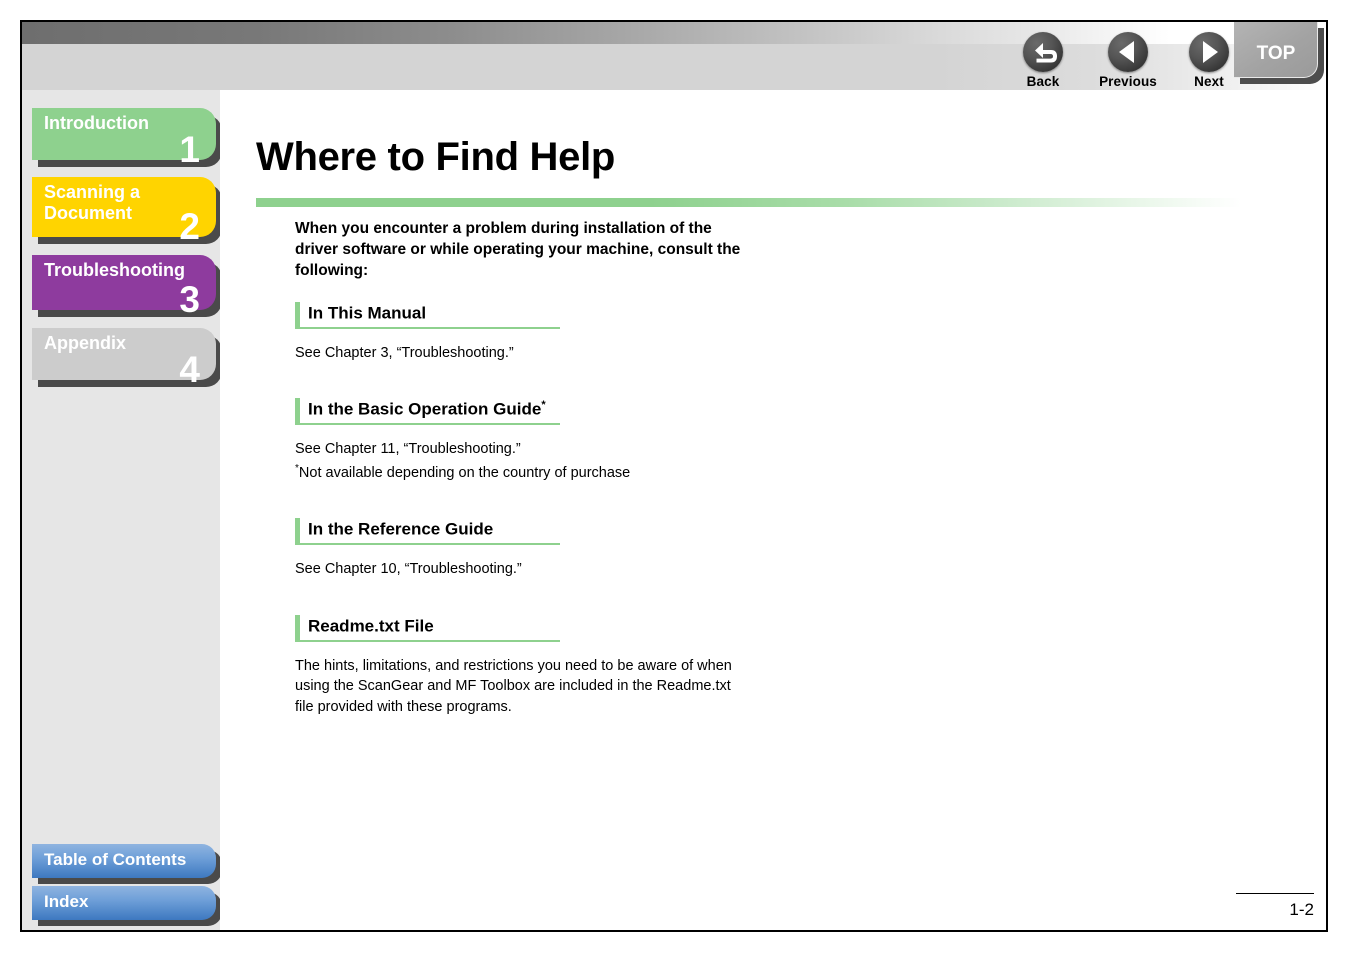 The width and height of the screenshot is (1351, 954). I want to click on sidebar-item-table-of-contents: Table of Contents, so click(127, 864).